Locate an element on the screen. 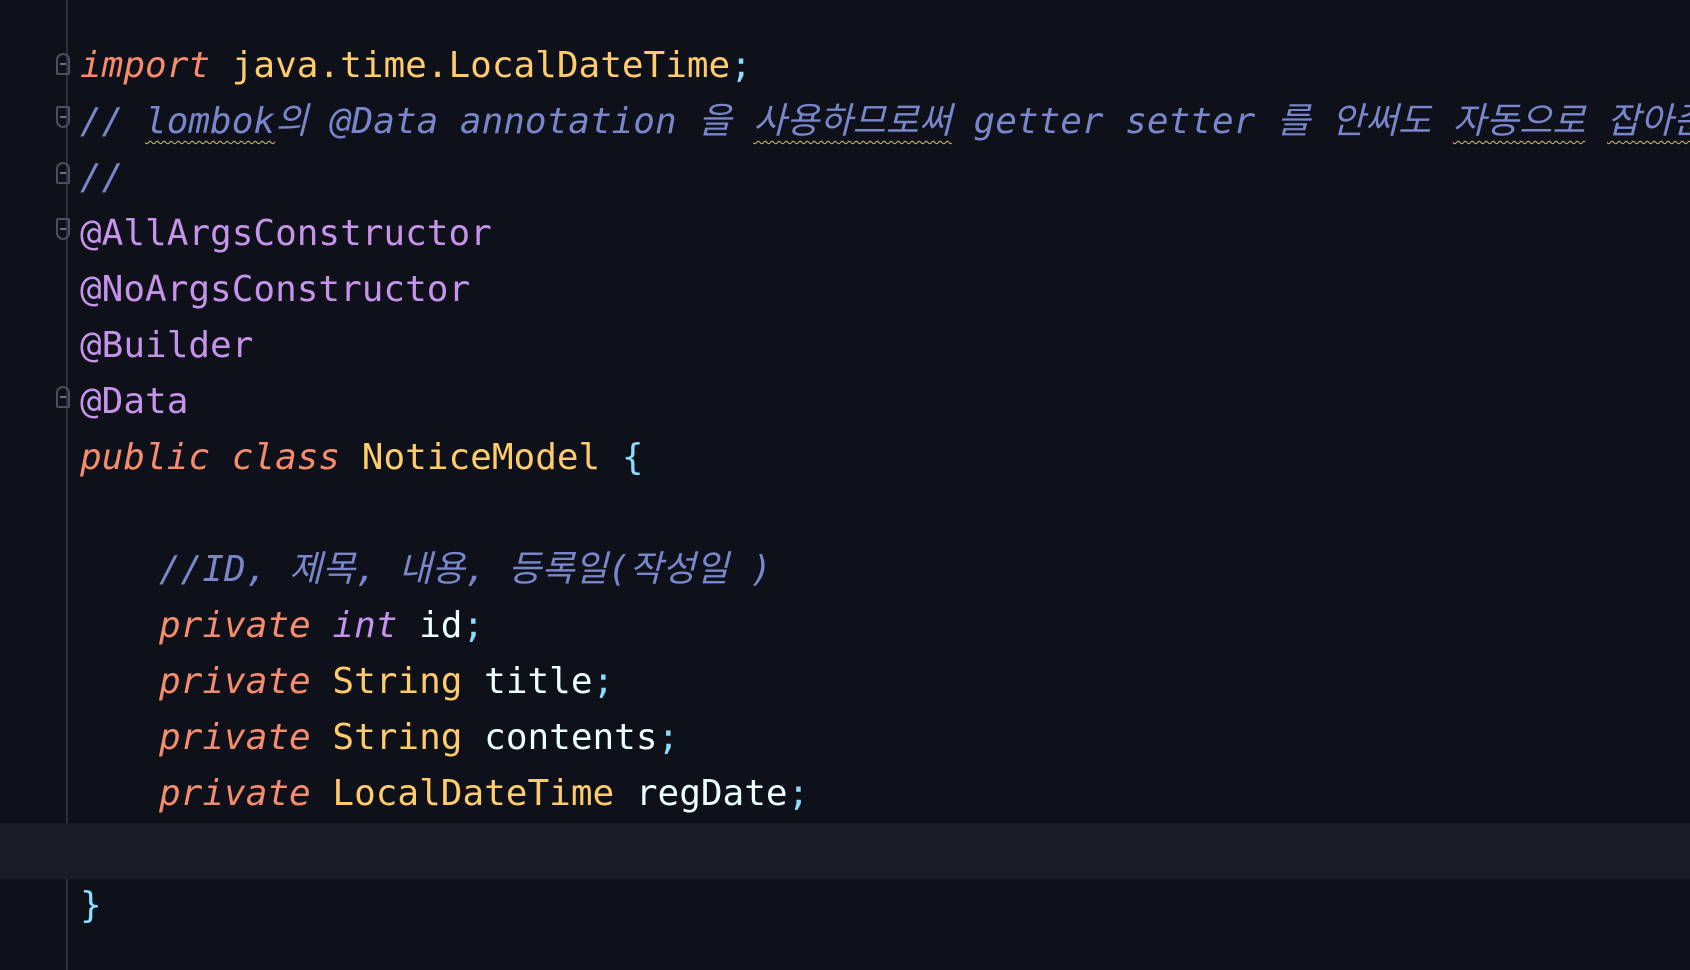 The height and width of the screenshot is (970, 1690). annotation-no-args-constructor: @NoArgsConstructor is located at coordinates (275, 290).